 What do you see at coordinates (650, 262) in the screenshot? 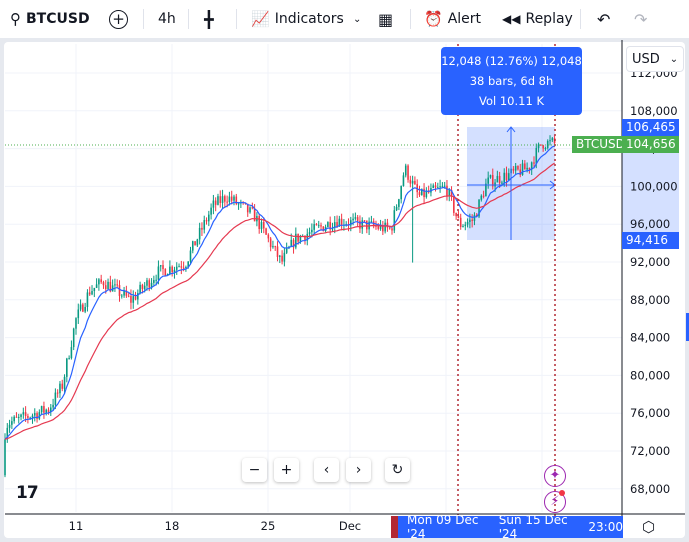
I see `y-tick-label: 92,000` at bounding box center [650, 262].